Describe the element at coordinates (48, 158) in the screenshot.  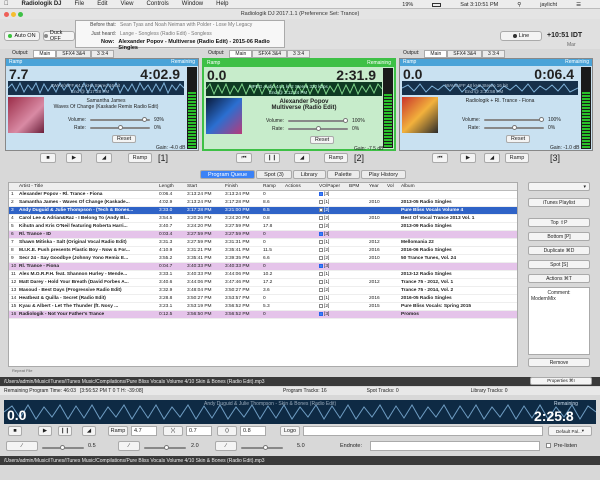
I see `deck-1-stop-button: ■` at that location.